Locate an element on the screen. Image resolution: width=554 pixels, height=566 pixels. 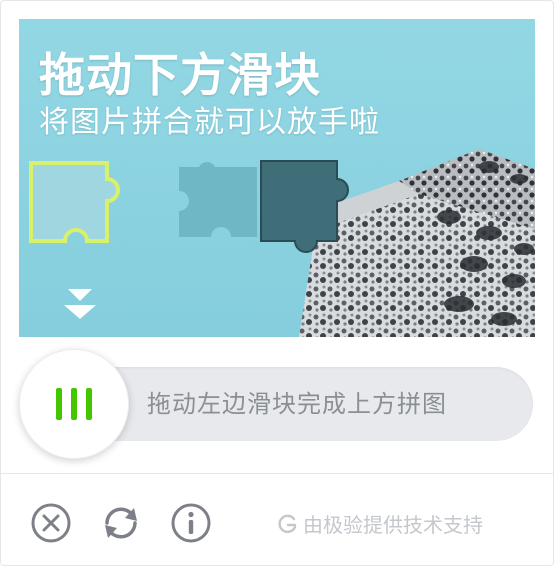
slider-handle is located at coordinates (74, 404).